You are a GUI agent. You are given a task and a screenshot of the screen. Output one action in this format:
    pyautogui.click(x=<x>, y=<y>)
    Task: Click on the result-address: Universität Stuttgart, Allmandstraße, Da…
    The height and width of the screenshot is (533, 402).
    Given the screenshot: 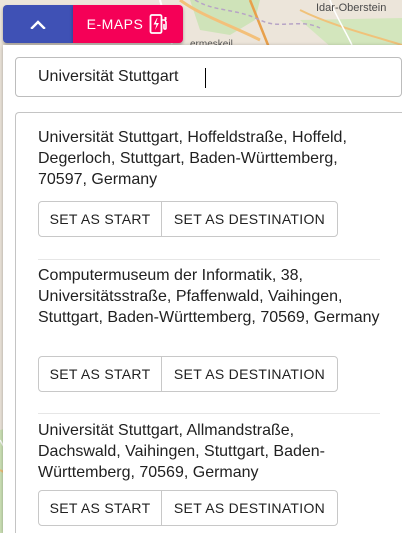 What is the action you would take?
    pyautogui.click(x=181, y=451)
    